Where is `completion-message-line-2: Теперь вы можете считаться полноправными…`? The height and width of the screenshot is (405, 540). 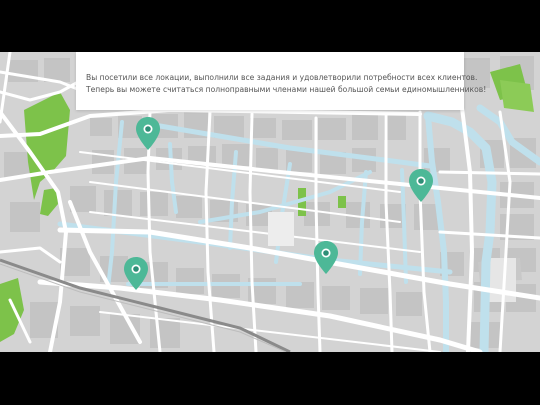
completion-message-line-2: Теперь вы можете считаться полноправными… is located at coordinates (286, 89).